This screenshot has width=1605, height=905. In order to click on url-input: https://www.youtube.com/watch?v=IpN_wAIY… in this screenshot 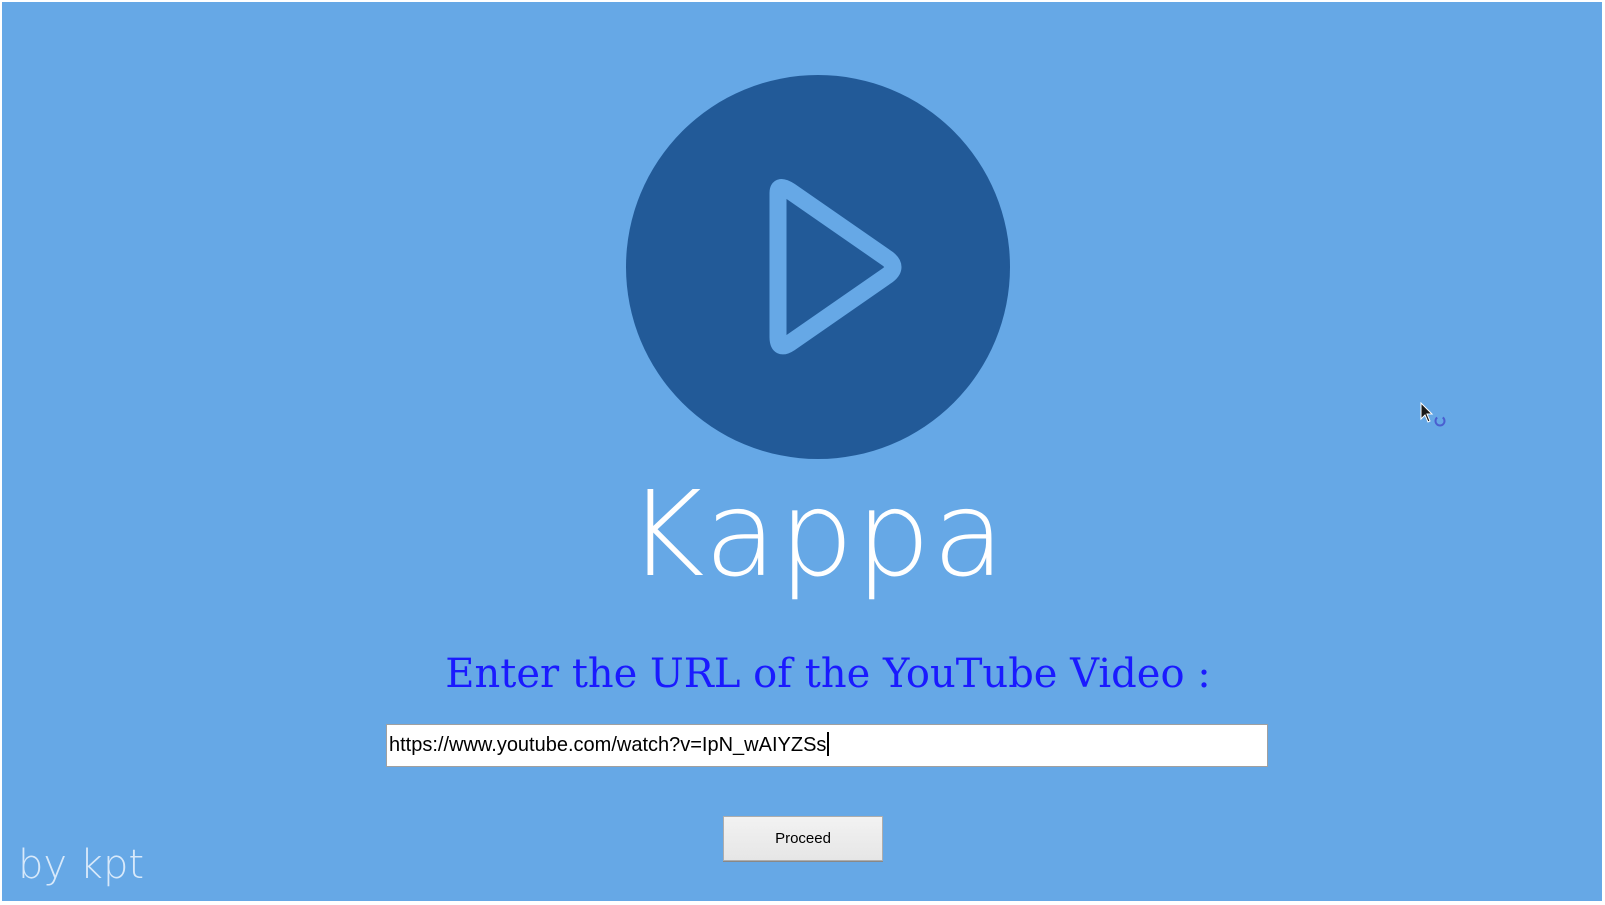, I will do `click(827, 745)`.